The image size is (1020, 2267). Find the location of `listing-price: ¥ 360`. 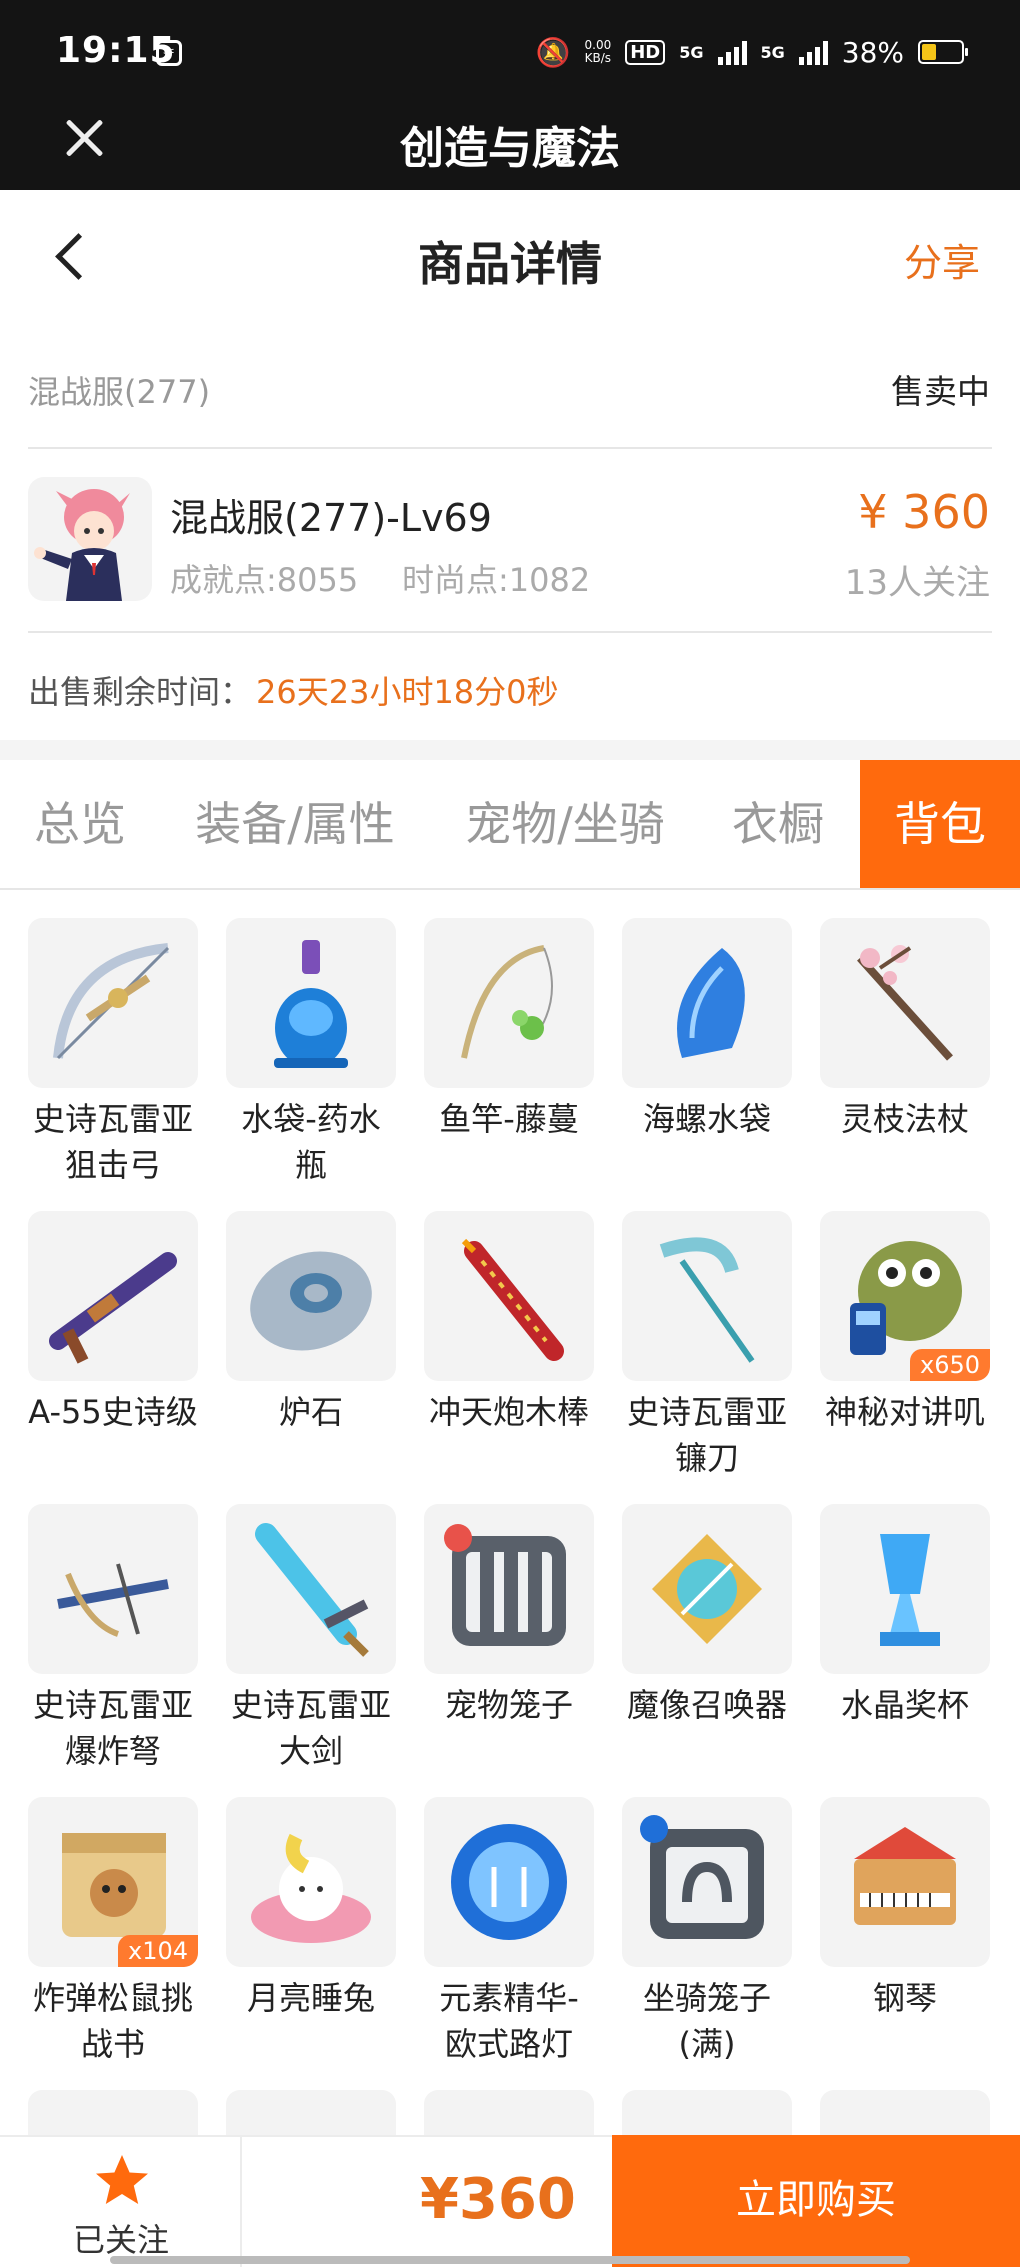

listing-price: ¥ 360 is located at coordinates (924, 512).